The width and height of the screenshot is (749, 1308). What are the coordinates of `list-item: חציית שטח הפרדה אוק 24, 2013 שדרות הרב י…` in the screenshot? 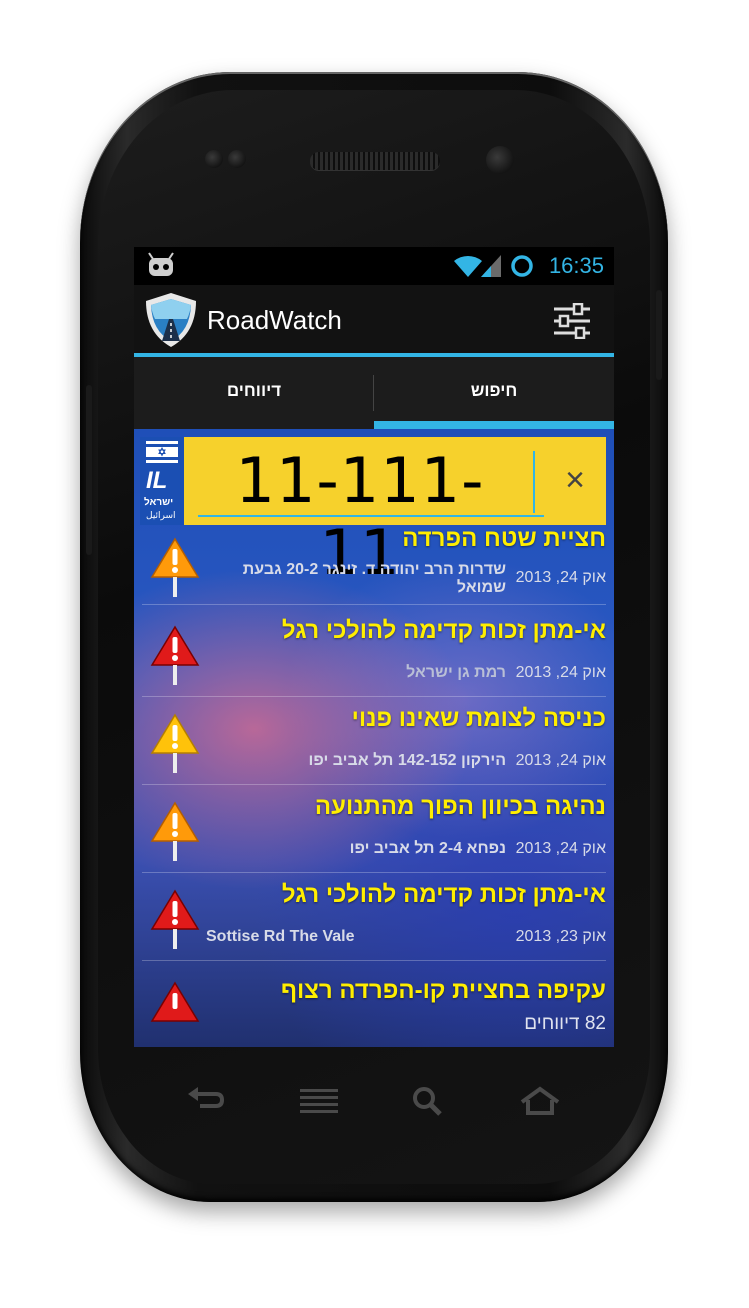 It's located at (374, 565).